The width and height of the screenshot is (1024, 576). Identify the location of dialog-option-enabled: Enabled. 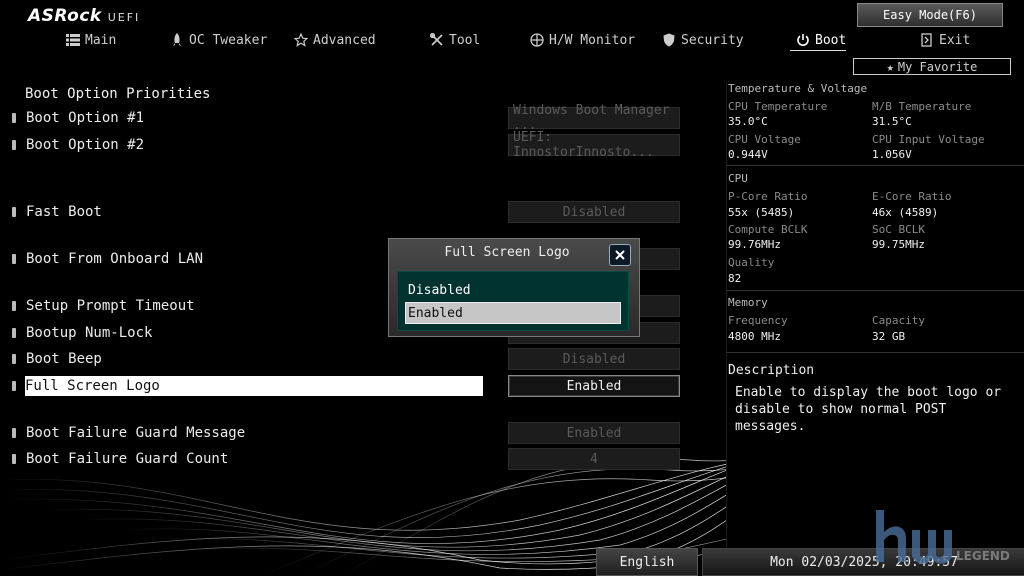
(513, 313).